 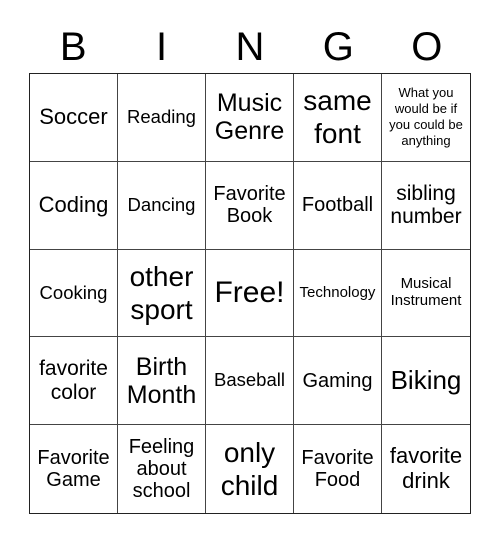 I want to click on bingo-cell: Dancing, so click(x=162, y=205).